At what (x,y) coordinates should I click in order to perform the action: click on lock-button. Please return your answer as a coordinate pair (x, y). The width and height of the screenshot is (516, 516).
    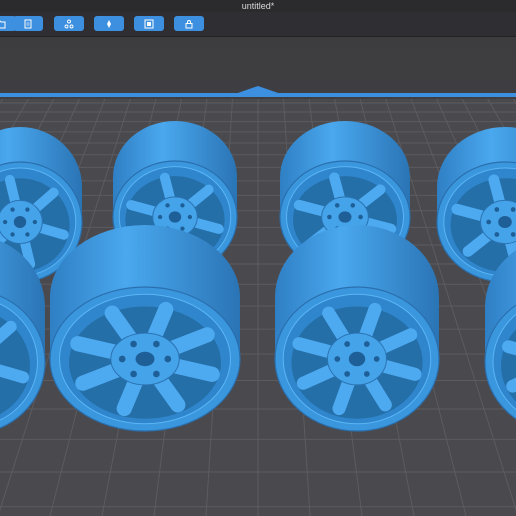
    Looking at the image, I should click on (189, 23).